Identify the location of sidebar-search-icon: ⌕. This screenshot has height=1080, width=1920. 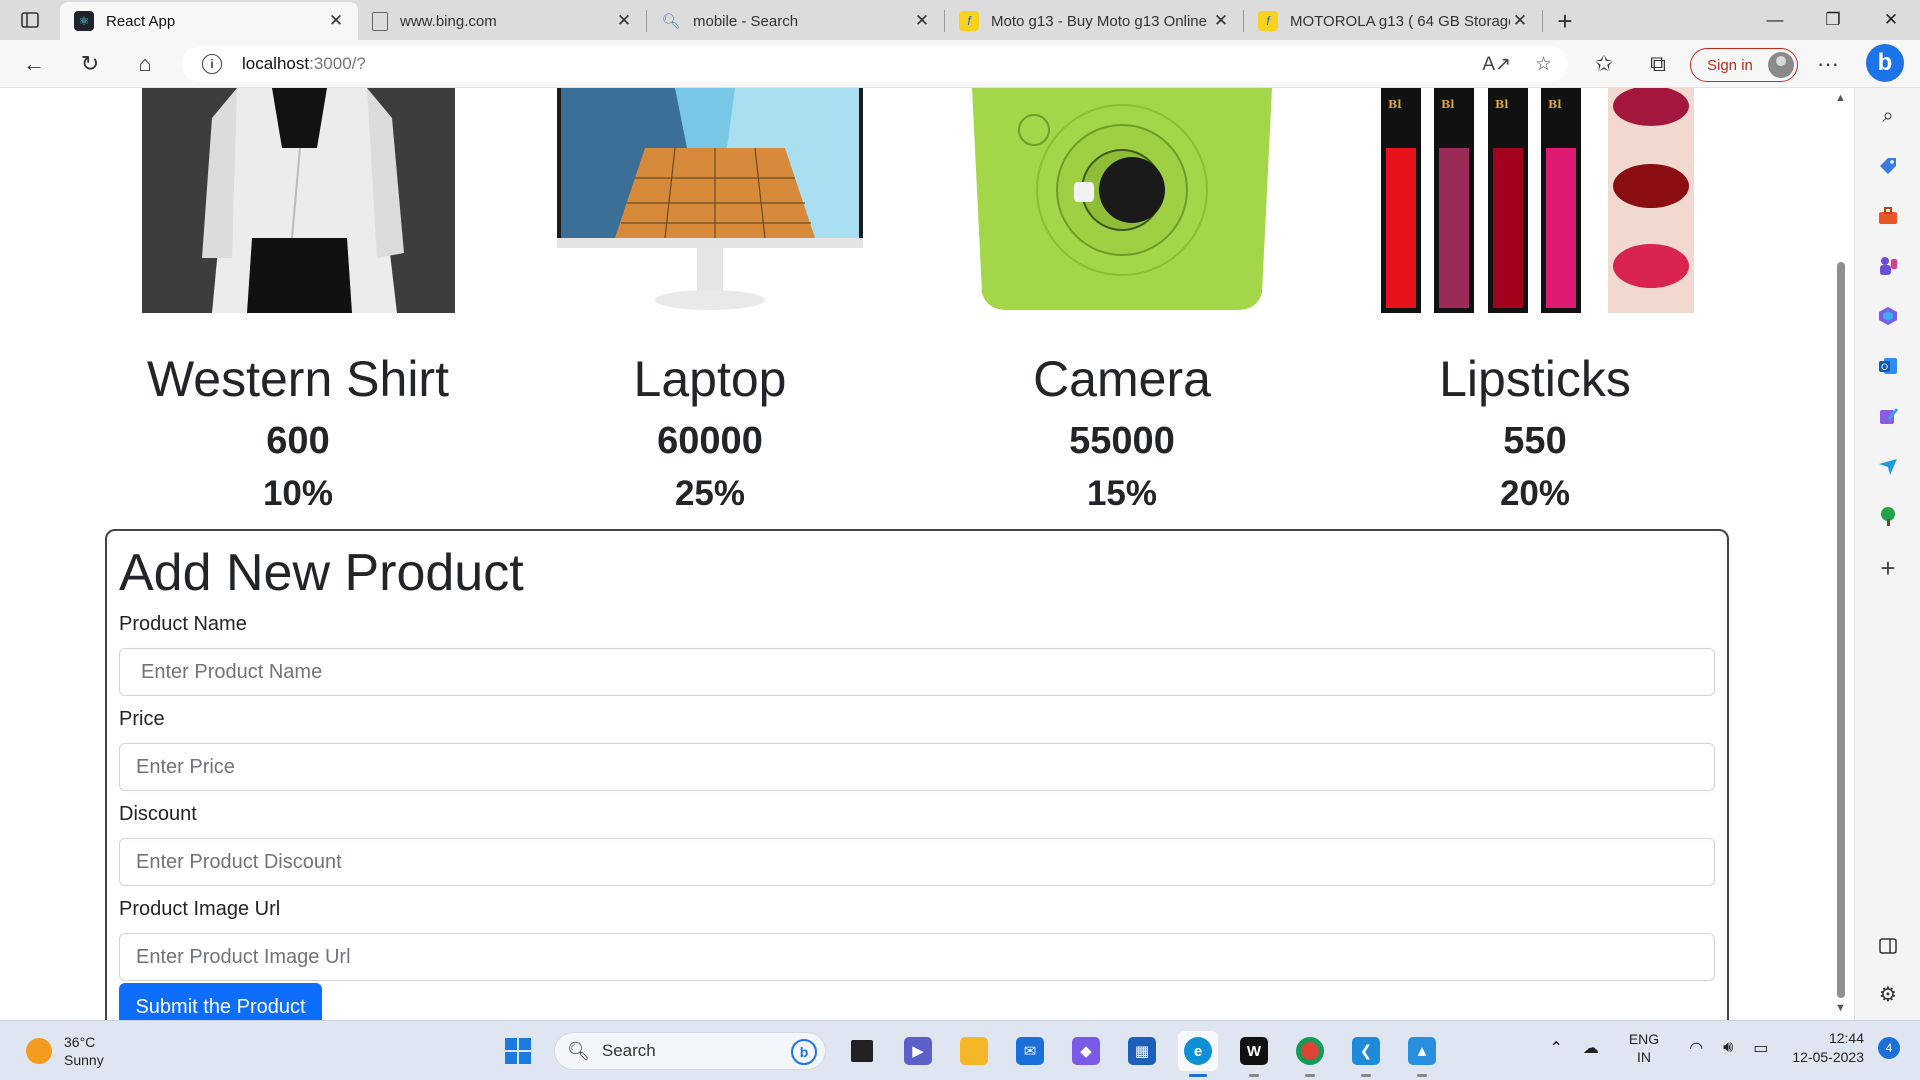
(1888, 116).